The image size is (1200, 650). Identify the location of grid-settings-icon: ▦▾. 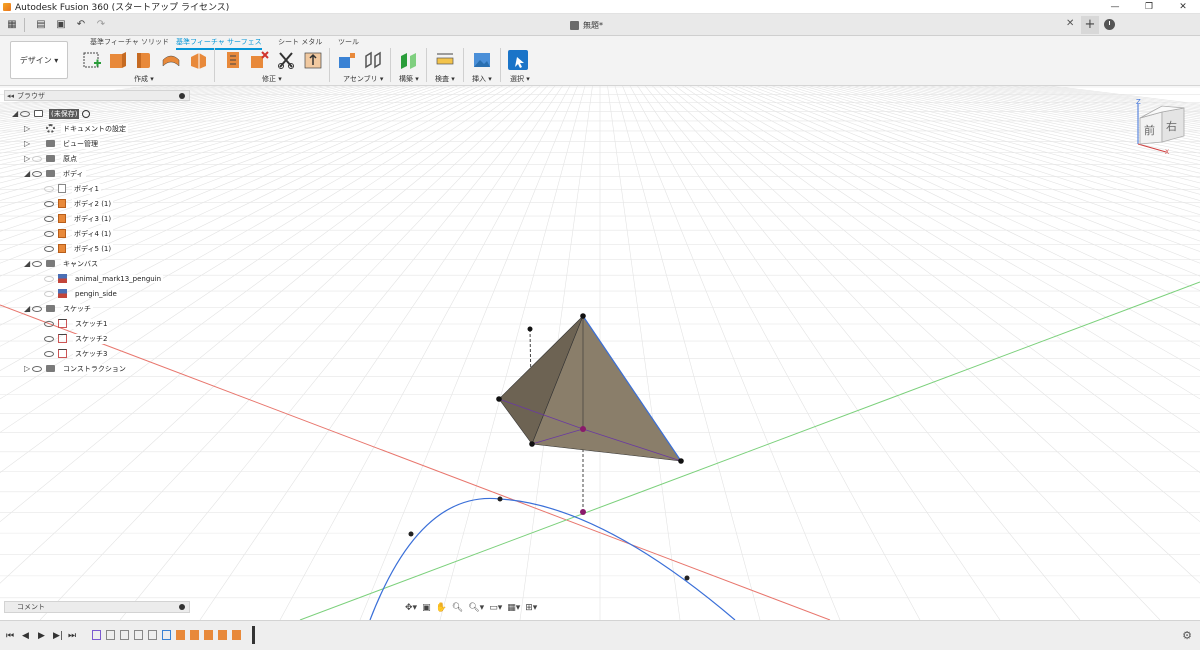
(513, 608).